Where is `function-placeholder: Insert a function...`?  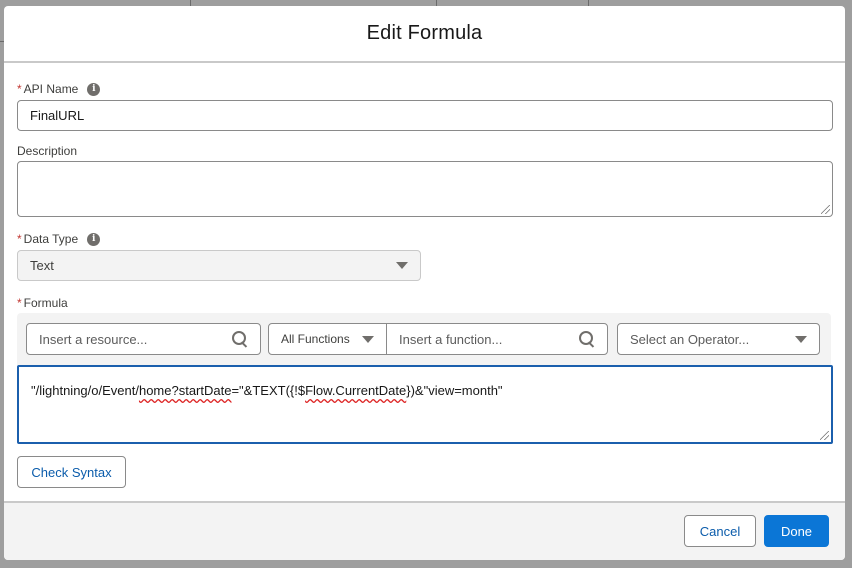
function-placeholder: Insert a function... is located at coordinates (451, 339).